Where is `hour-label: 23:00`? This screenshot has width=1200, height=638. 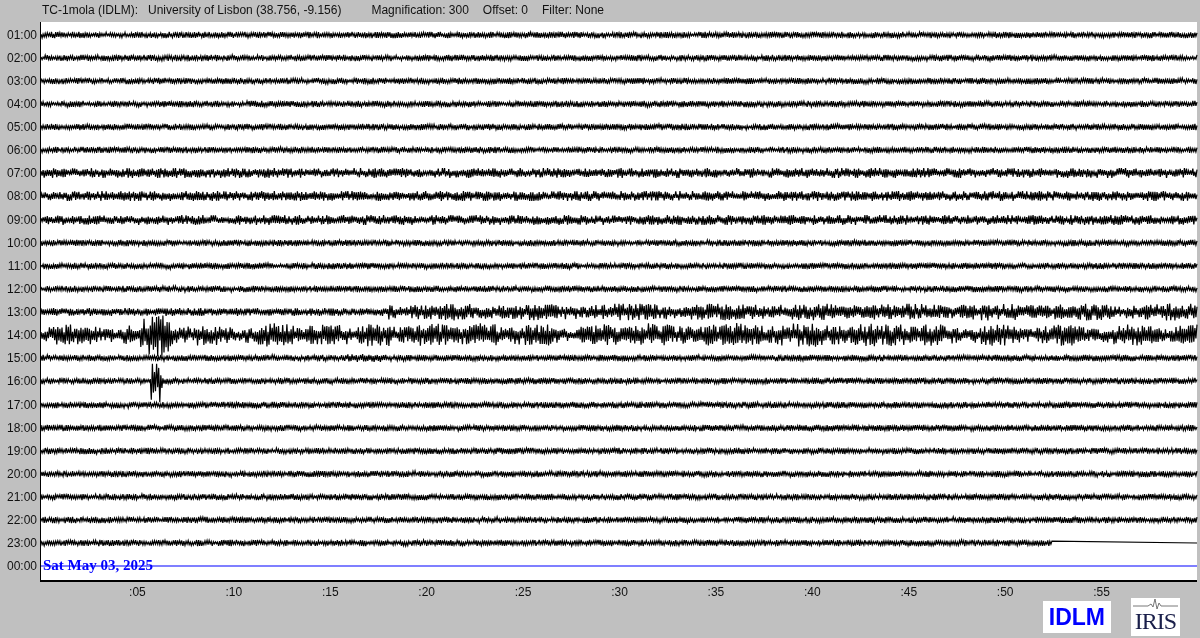
hour-label: 23:00 is located at coordinates (21, 543).